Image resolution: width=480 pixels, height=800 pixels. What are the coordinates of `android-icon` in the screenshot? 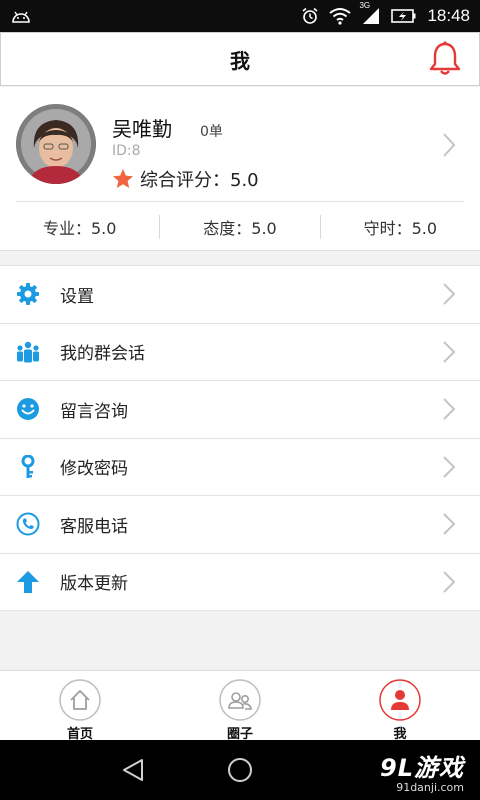 It's located at (21, 16).